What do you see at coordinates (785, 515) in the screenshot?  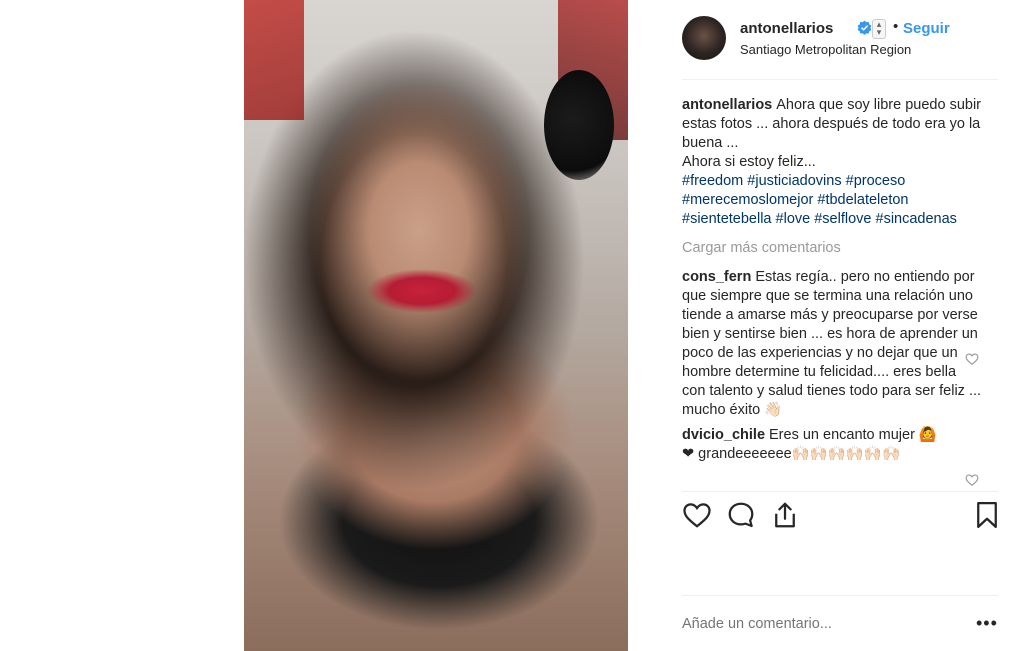 I see `share-icon` at bounding box center [785, 515].